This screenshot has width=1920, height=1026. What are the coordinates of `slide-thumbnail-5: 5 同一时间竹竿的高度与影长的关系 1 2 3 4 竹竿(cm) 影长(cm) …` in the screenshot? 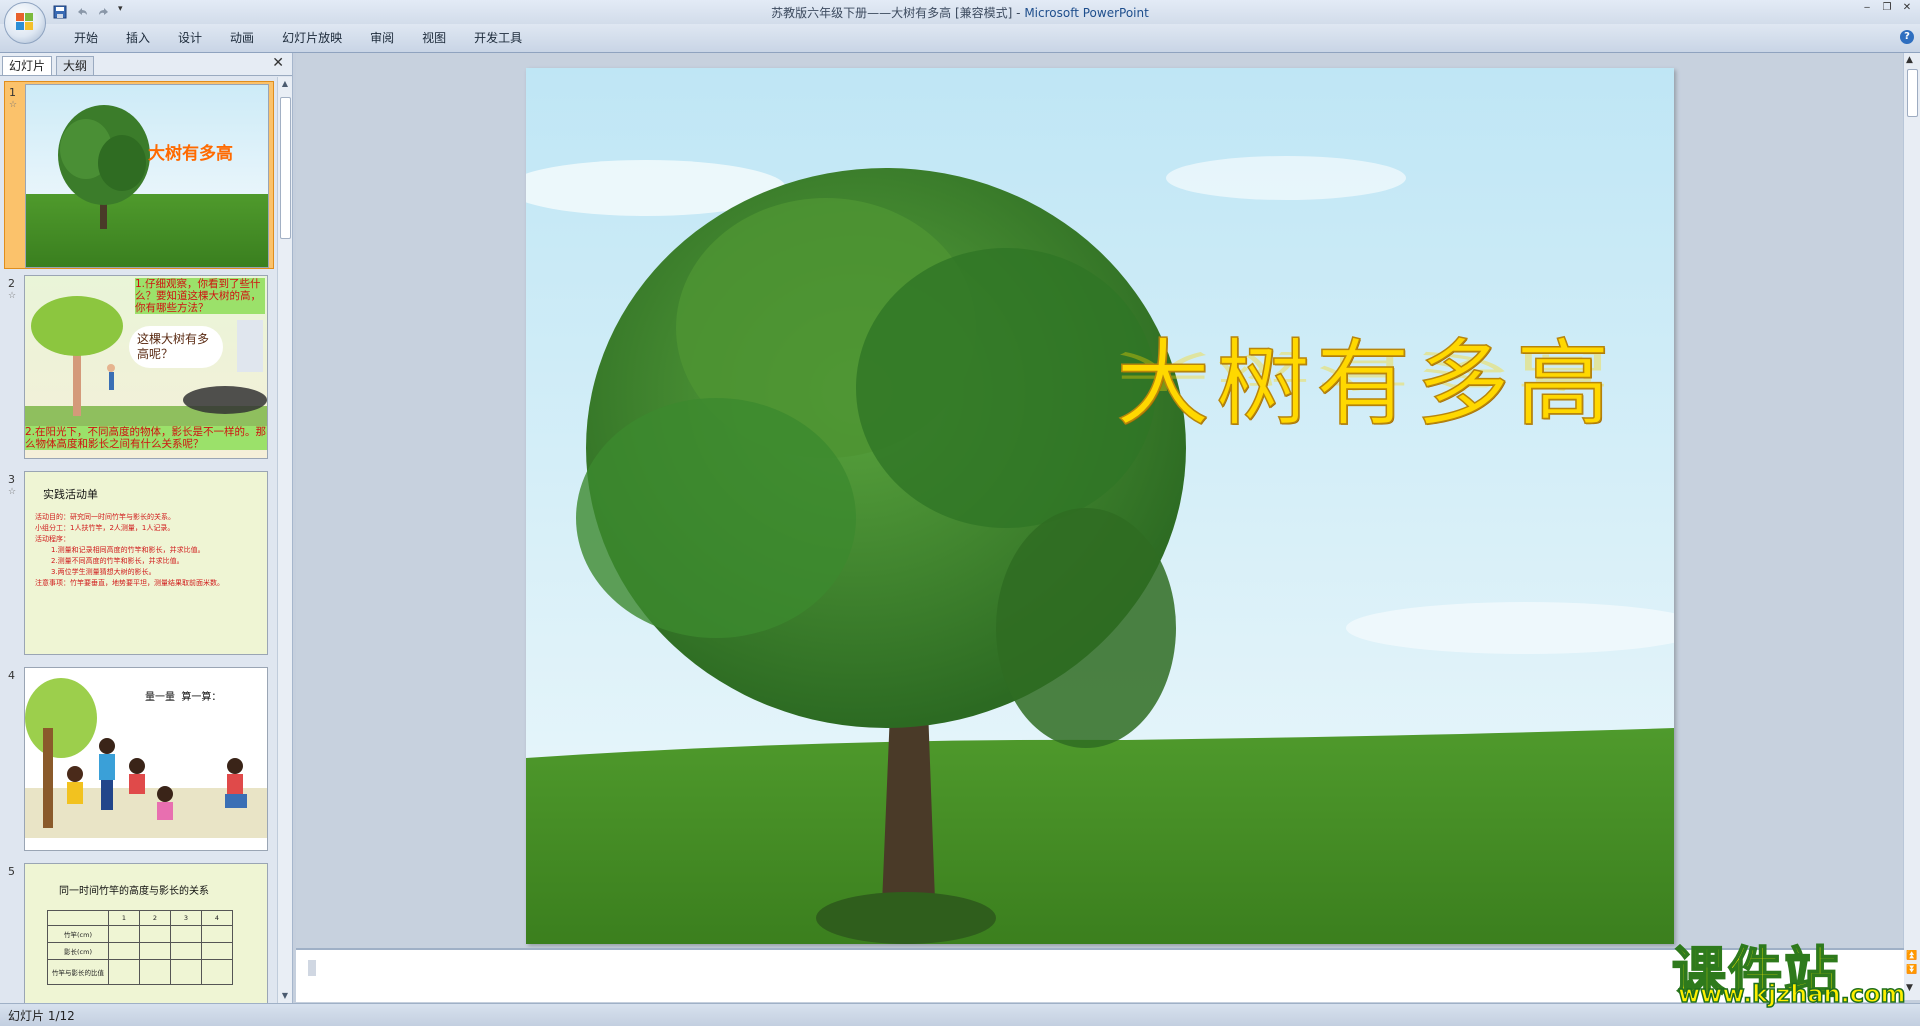 It's located at (138, 932).